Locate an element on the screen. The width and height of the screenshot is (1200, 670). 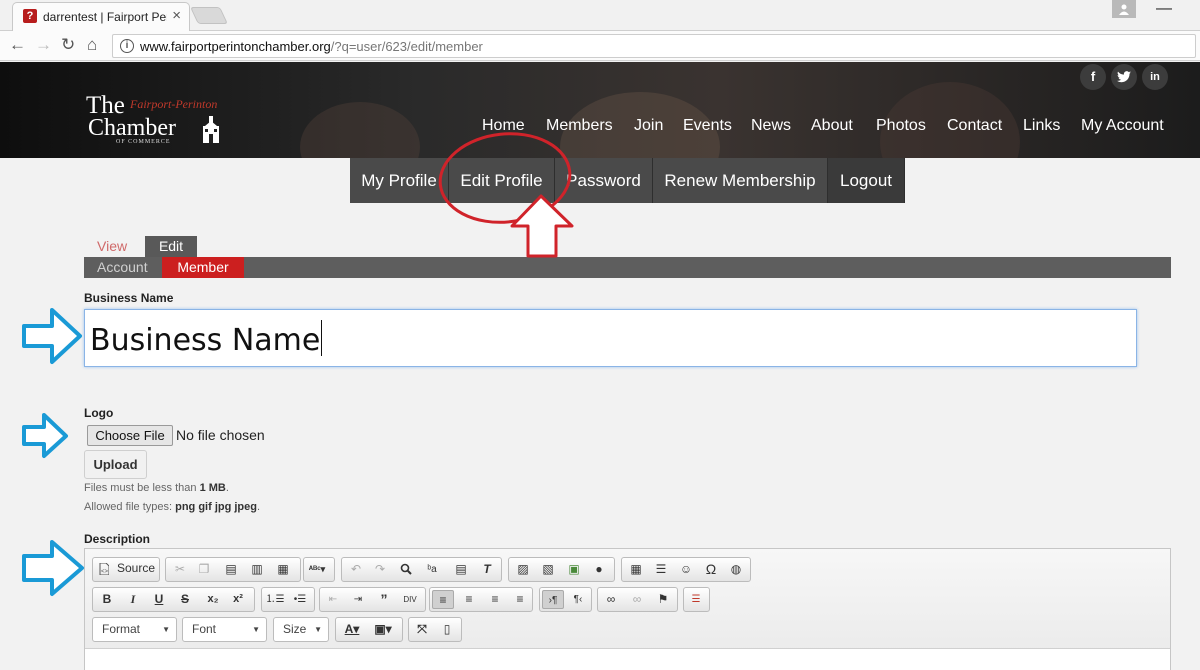
reload-icon: ↻ is located at coordinates (68, 45).